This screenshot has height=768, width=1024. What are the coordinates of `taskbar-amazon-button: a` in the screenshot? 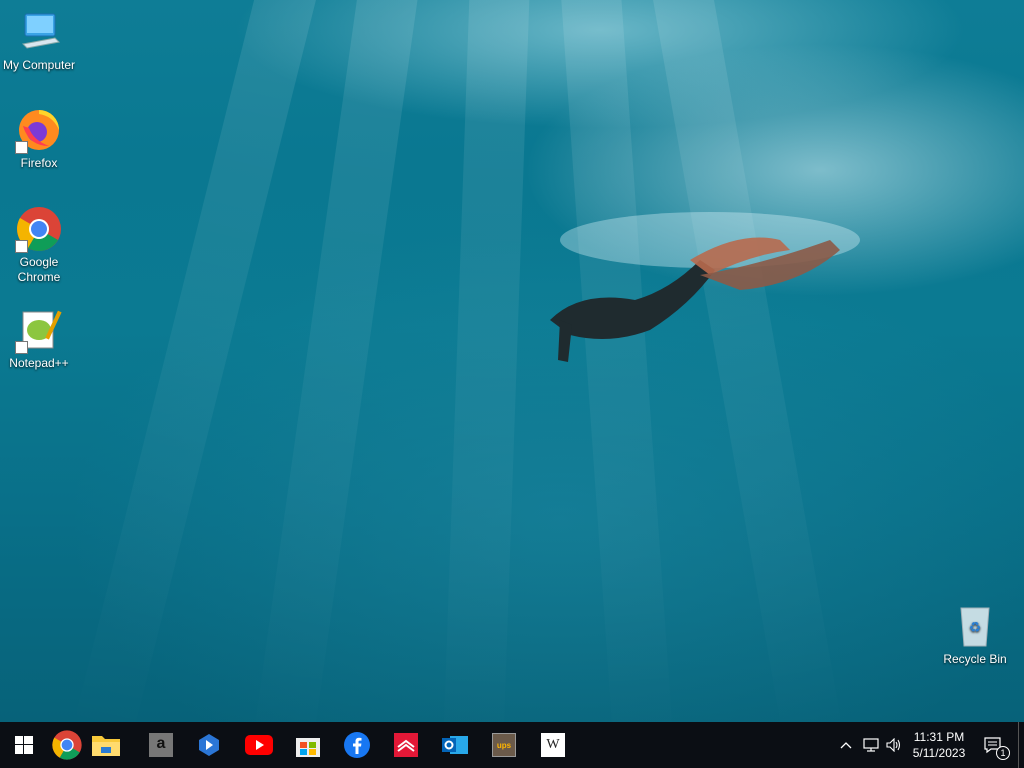 It's located at (161, 745).